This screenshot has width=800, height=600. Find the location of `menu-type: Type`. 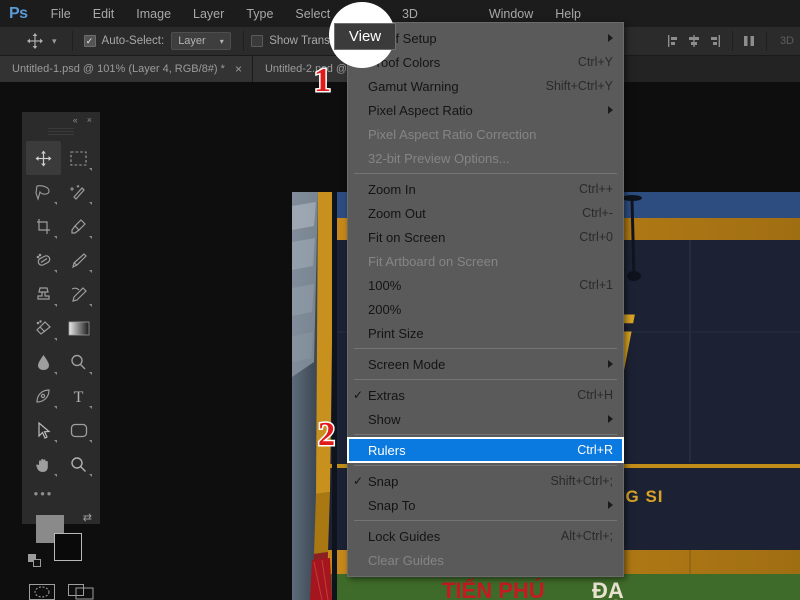

menu-type: Type is located at coordinates (259, 14).